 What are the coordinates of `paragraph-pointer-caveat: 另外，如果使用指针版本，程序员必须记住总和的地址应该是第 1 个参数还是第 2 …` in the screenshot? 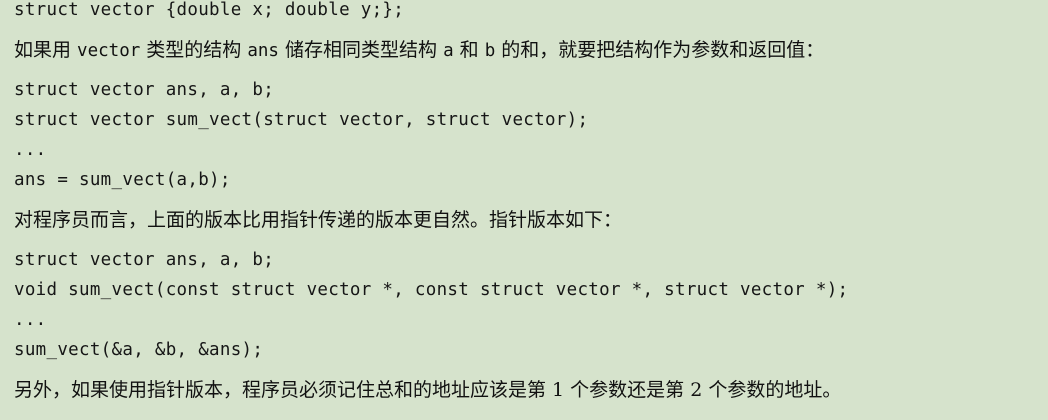 It's located at (428, 390).